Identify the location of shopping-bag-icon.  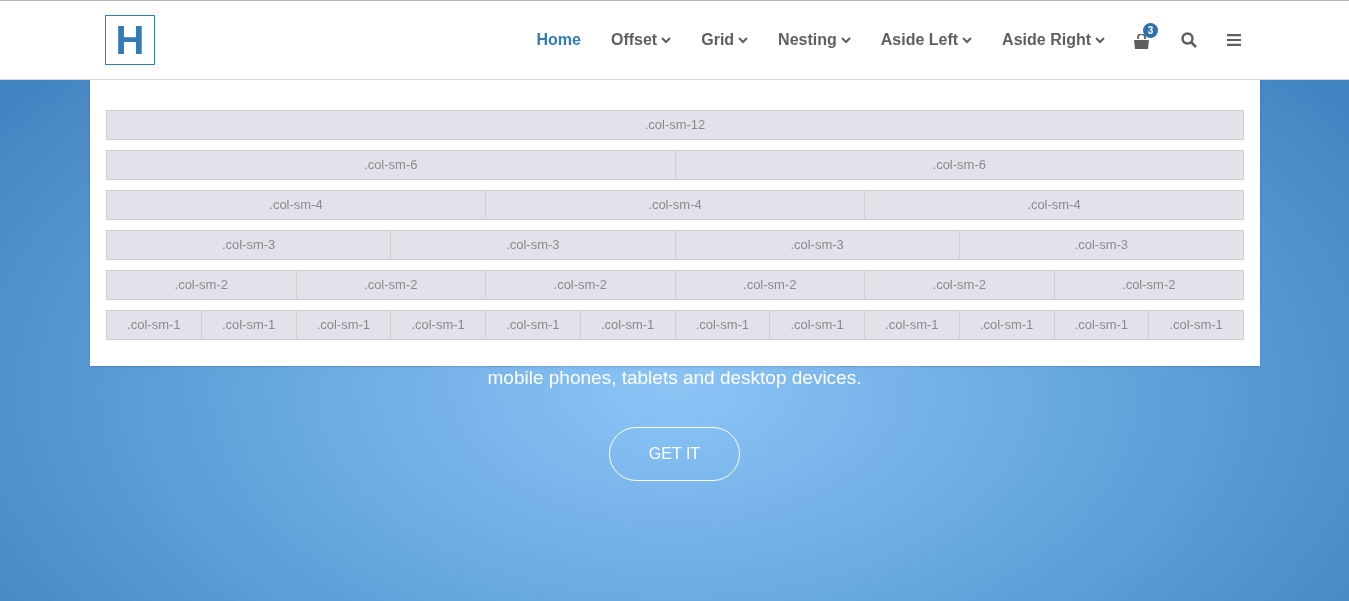
(1141, 41).